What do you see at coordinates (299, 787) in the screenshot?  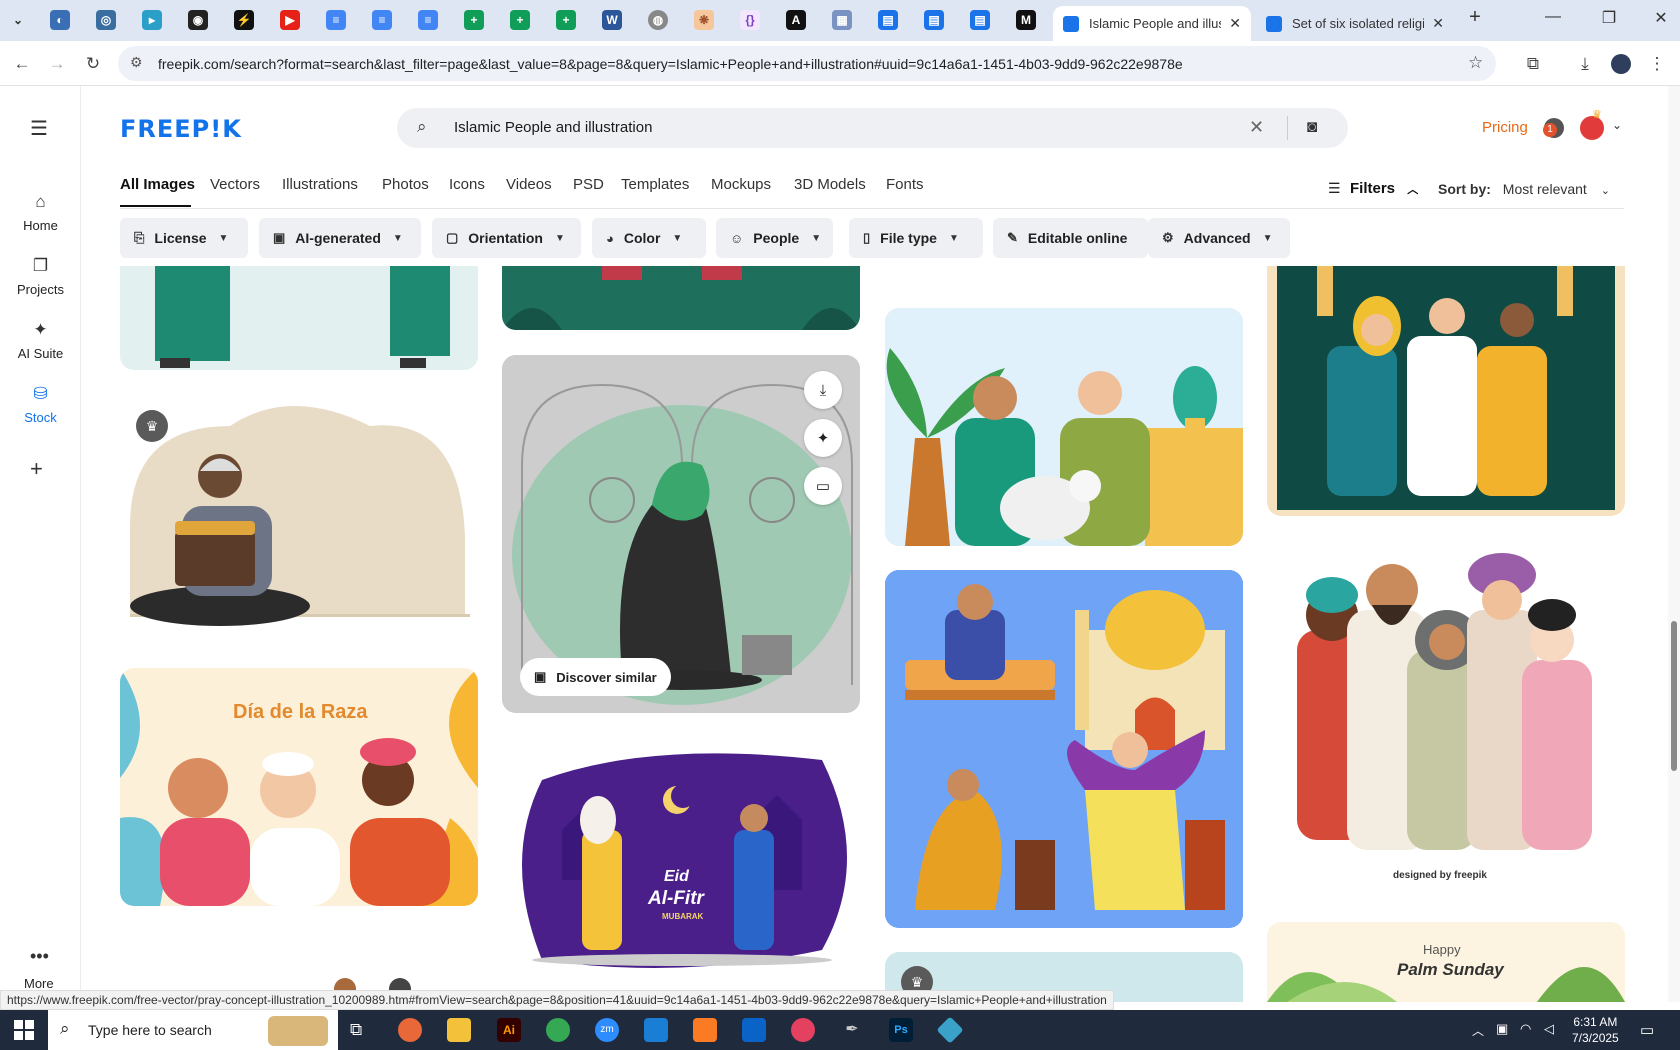 I see `image-card-dia-de-la-raza: Día de la Raza` at bounding box center [299, 787].